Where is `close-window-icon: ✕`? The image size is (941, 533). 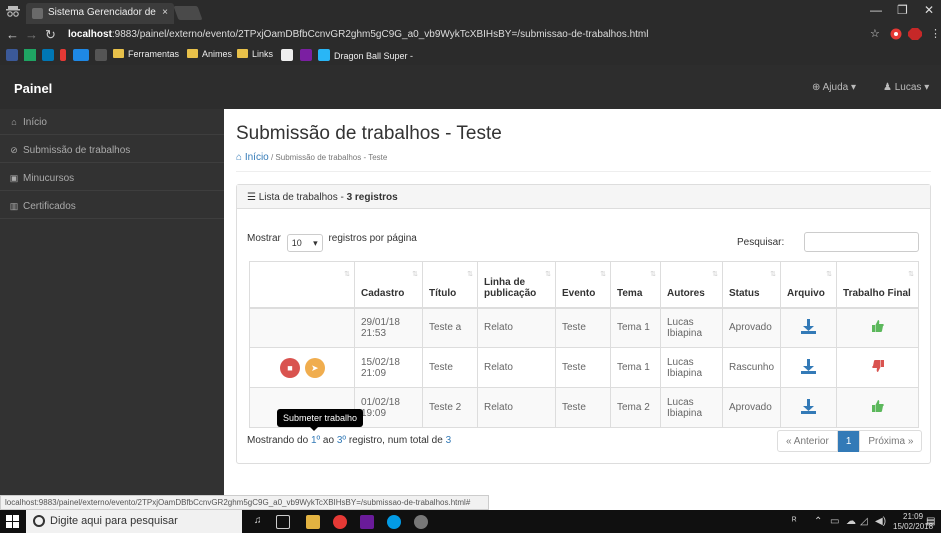 close-window-icon: ✕ is located at coordinates (929, 10).